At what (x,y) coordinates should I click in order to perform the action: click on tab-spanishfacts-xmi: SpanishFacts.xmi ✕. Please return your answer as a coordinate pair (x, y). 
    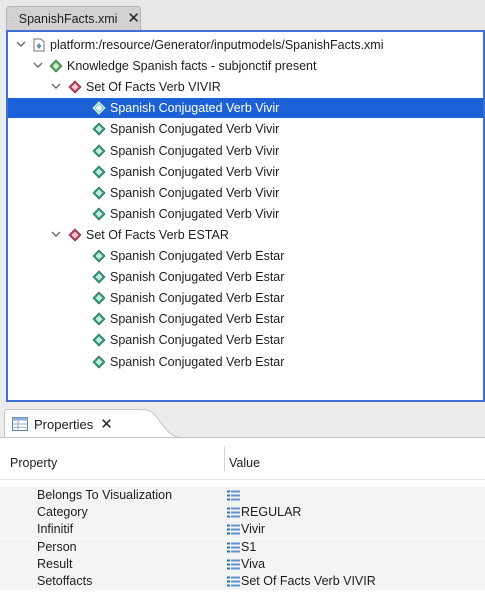
    Looking at the image, I should click on (73, 18).